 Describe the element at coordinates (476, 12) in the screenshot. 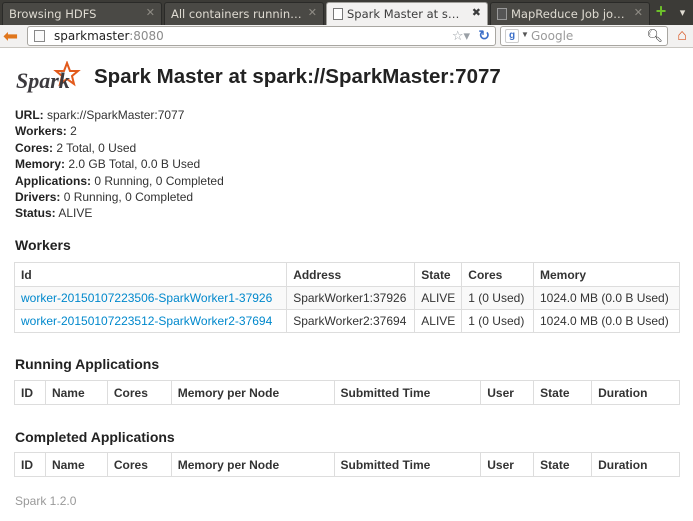

I see `close-icon: ✖` at that location.